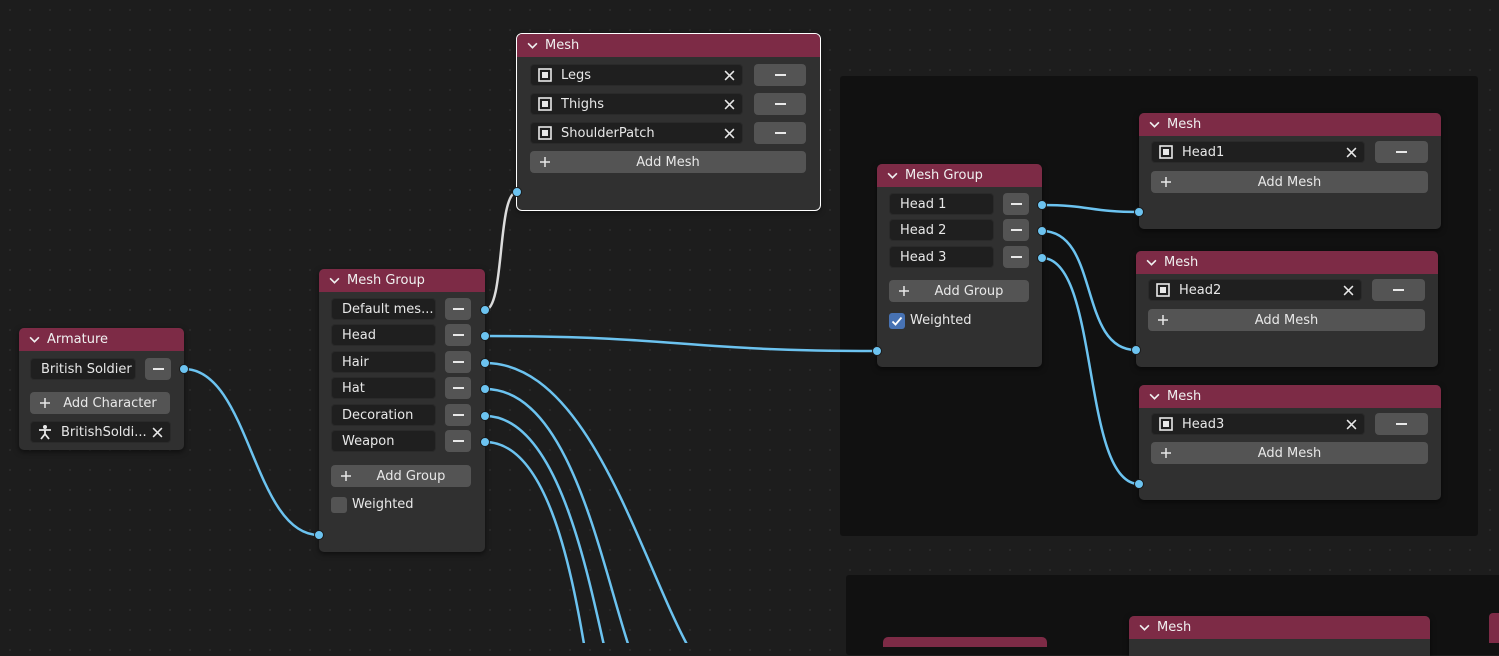 This screenshot has height=656, width=1499. What do you see at coordinates (383, 504) in the screenshot?
I see `weighted-label: Weighted` at bounding box center [383, 504].